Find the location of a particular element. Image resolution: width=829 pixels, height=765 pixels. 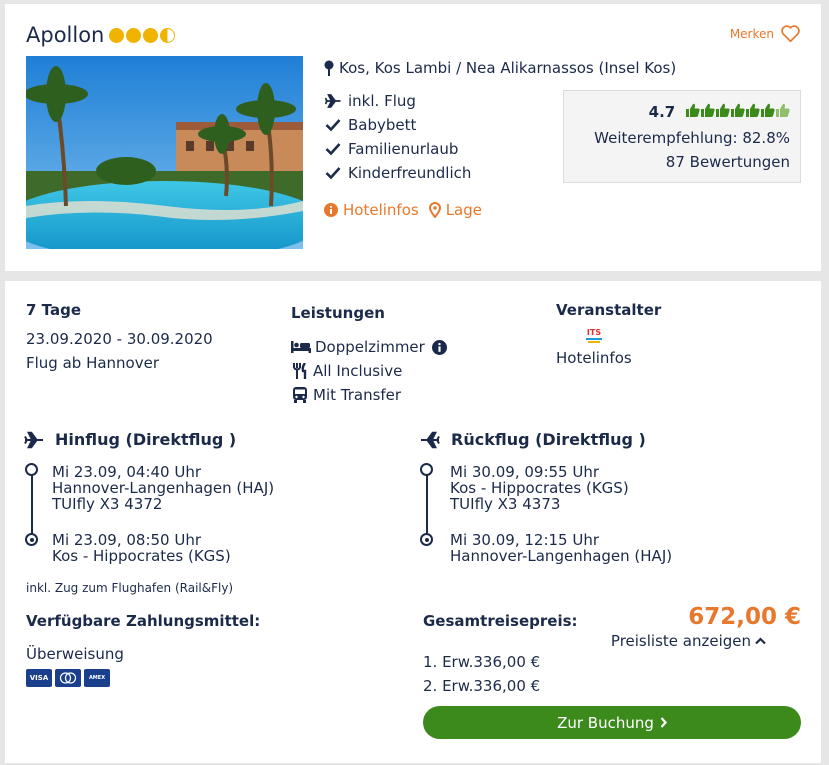

arr-airport: Kos - Hippocrates (KGS) is located at coordinates (141, 556).